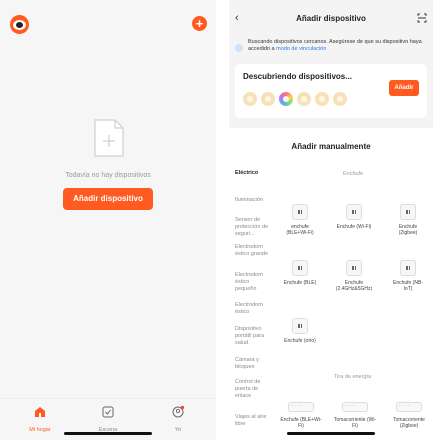  Describe the element at coordinates (353, 377) in the screenshot. I see `section-strip-label: Tira de energía` at that location.